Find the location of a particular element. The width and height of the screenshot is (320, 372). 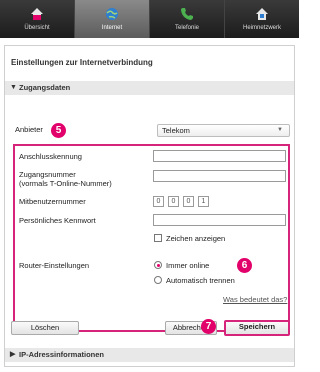

callout-badge-6: 6 is located at coordinates (244, 265).